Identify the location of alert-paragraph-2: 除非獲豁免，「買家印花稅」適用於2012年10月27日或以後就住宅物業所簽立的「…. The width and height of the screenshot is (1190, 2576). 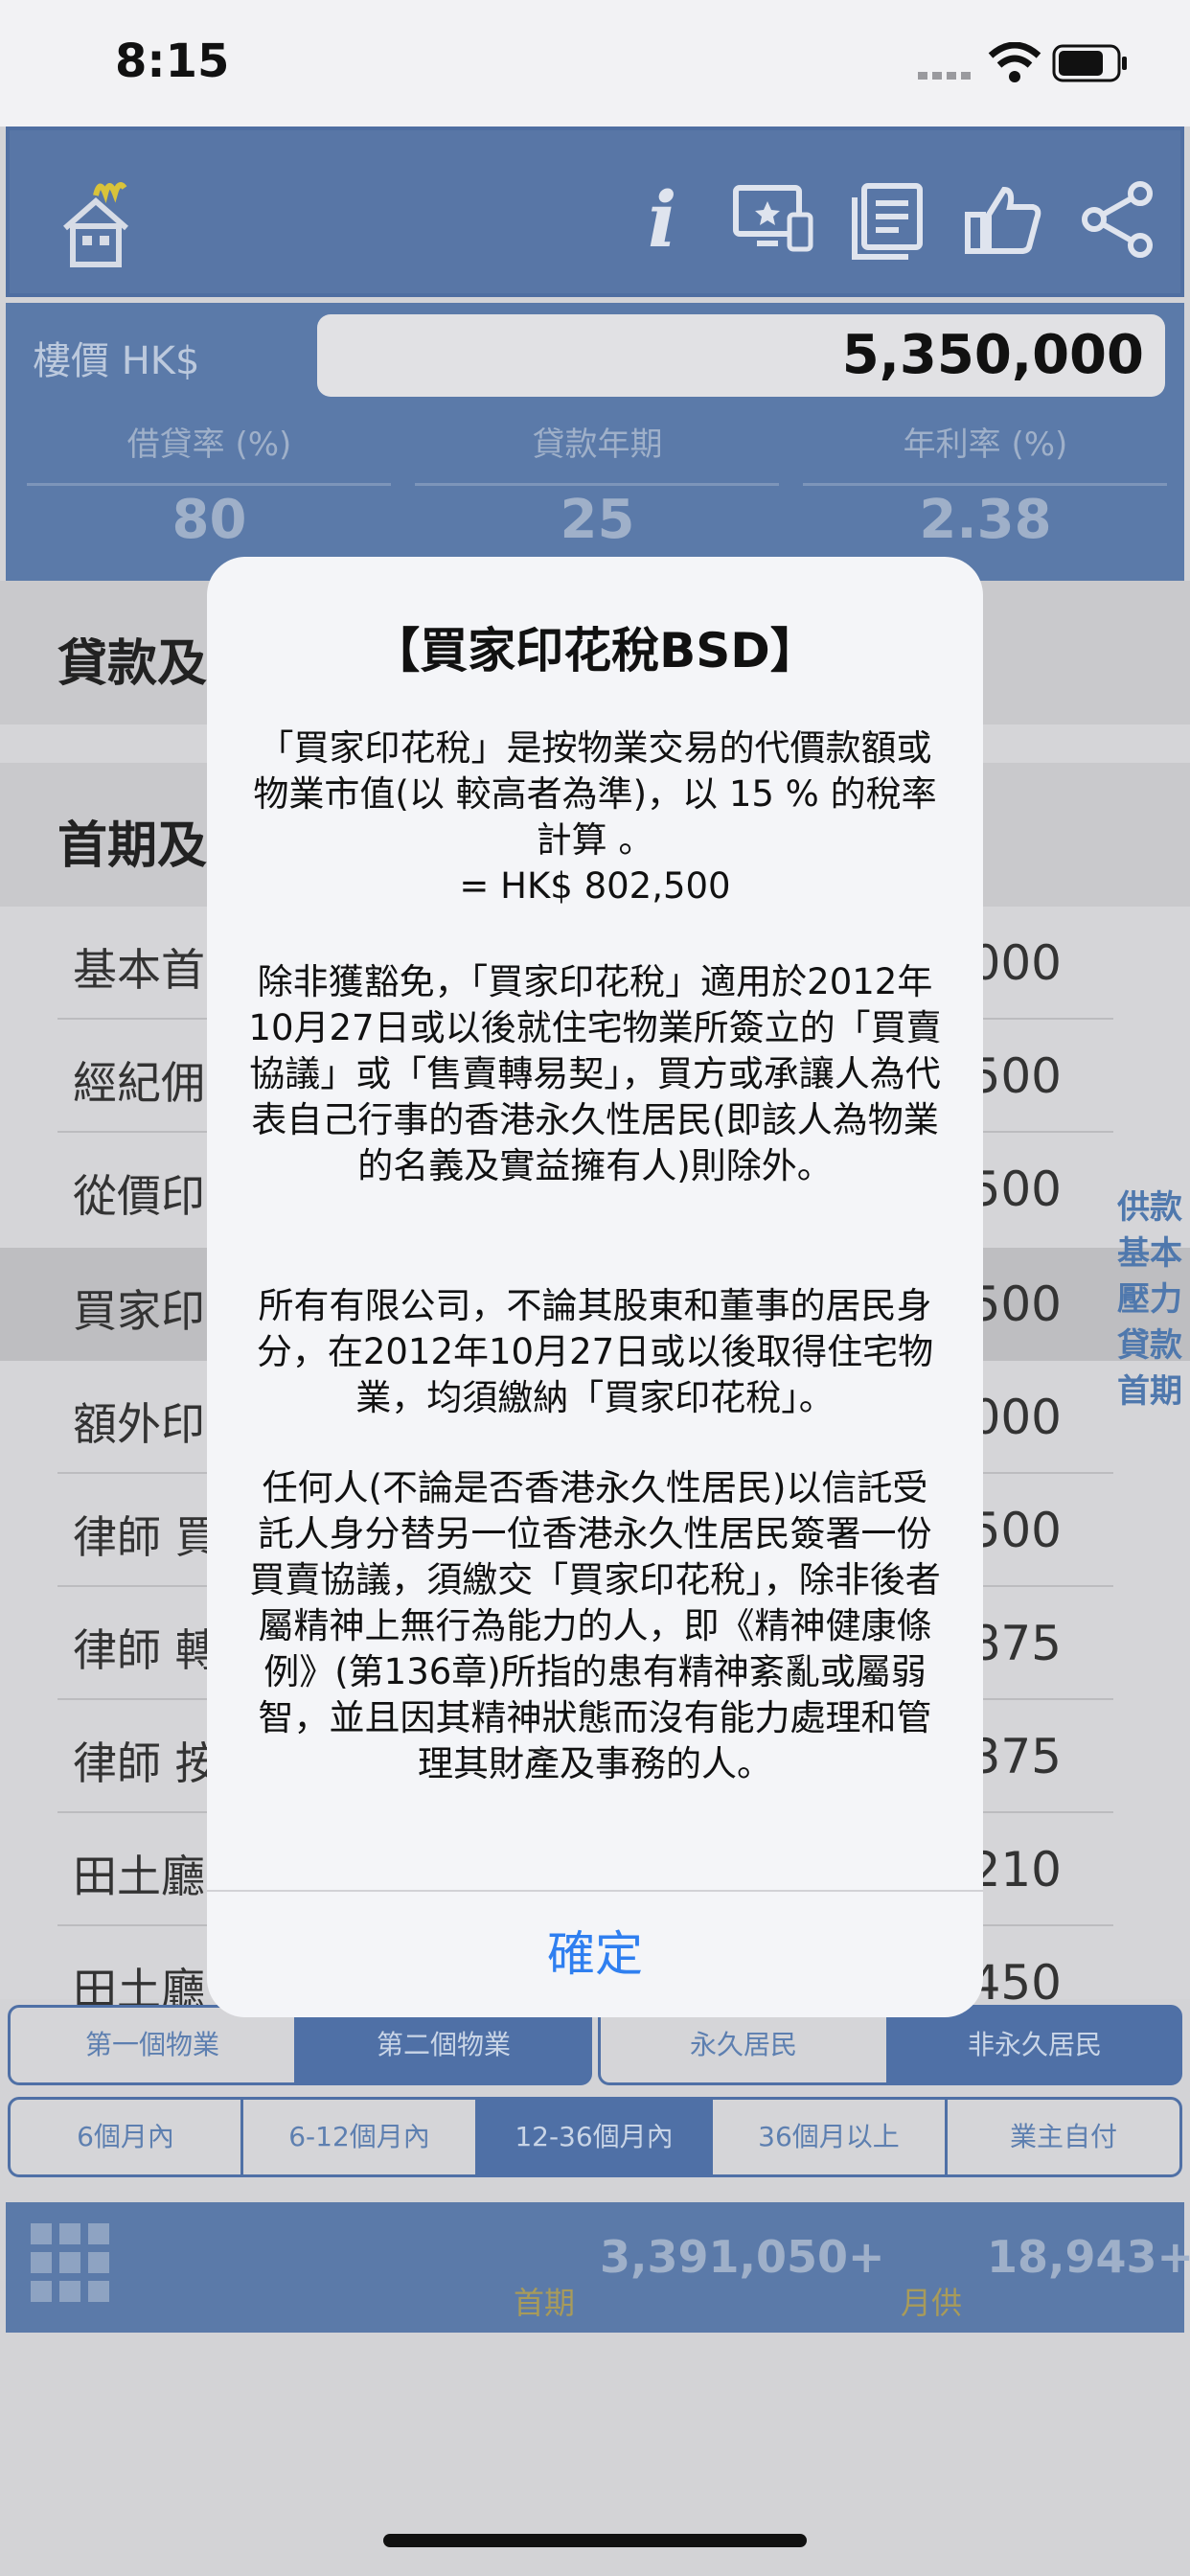
(595, 1073).